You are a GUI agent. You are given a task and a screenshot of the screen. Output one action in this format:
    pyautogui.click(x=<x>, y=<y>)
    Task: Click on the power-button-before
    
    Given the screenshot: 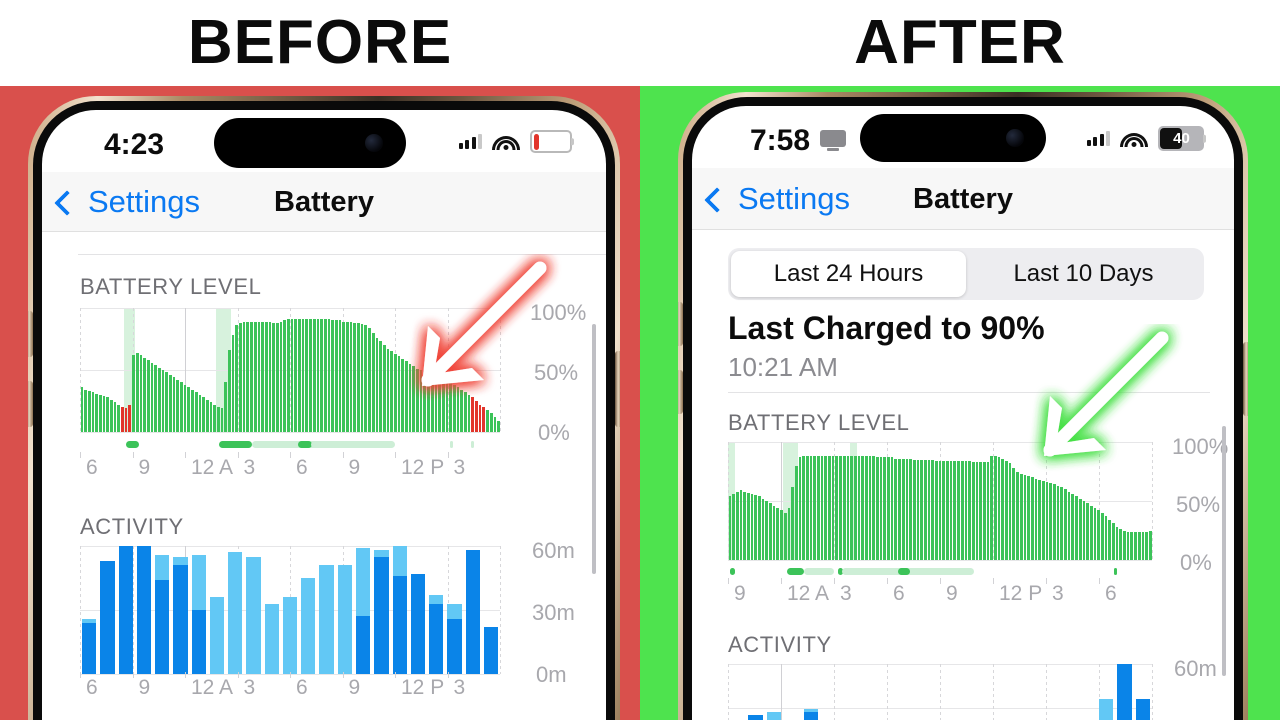 What is the action you would take?
    pyautogui.click(x=617, y=389)
    